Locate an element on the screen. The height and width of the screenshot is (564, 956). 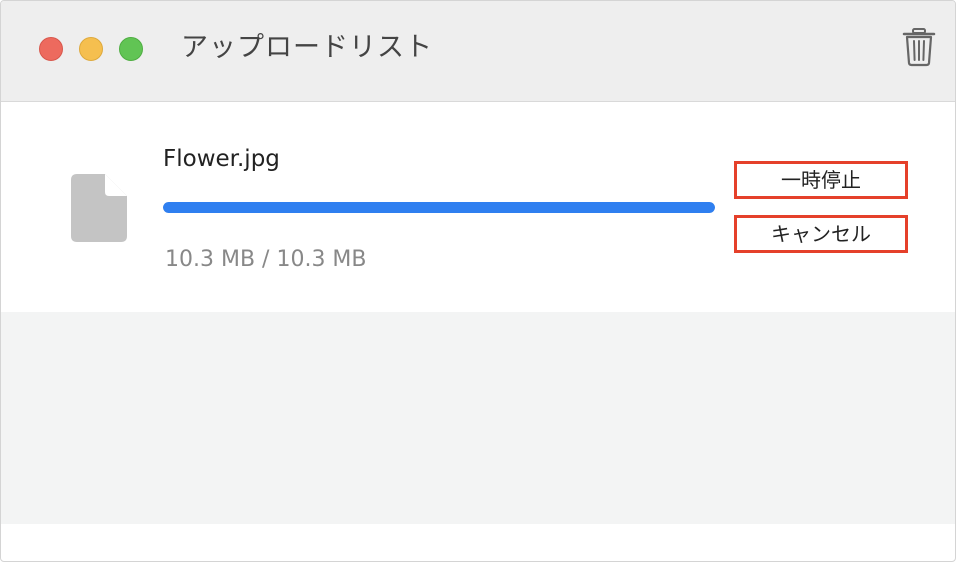
maximize-window-button is located at coordinates (131, 49).